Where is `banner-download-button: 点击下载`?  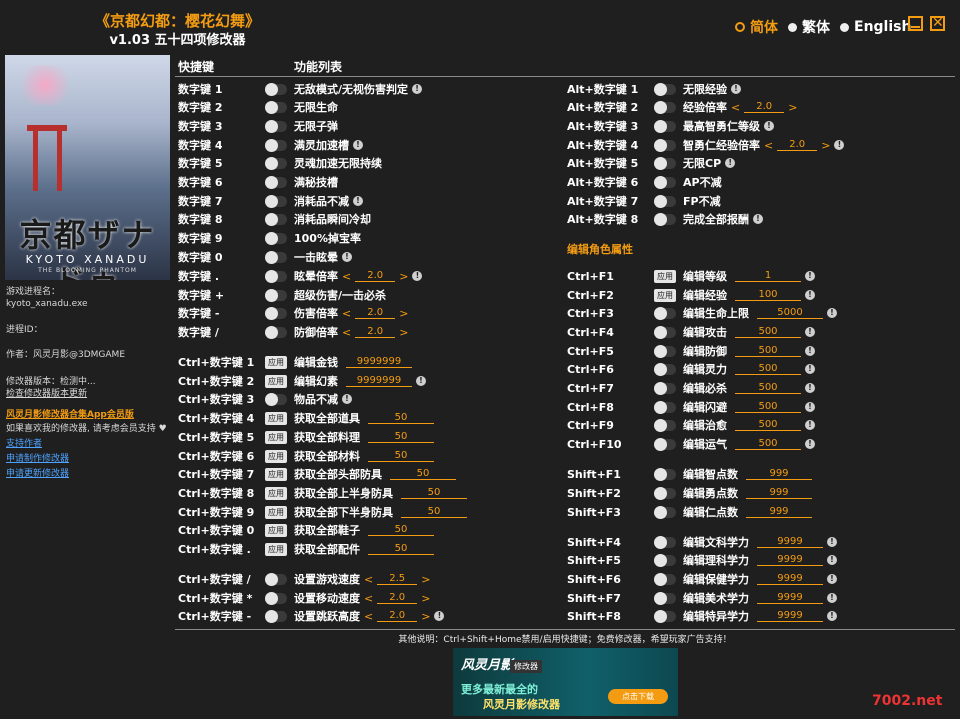
banner-download-button: 点击下载 is located at coordinates (638, 696).